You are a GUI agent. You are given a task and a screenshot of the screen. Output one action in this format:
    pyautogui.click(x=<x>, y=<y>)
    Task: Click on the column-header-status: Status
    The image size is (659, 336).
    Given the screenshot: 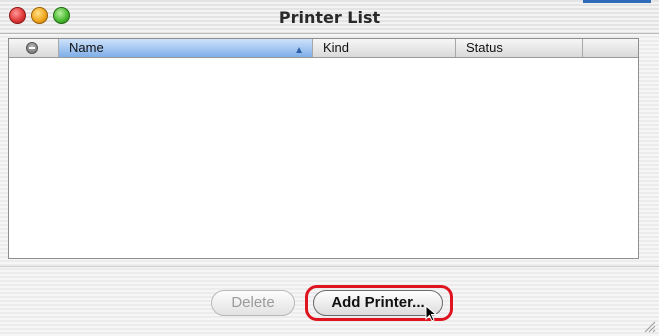 What is the action you would take?
    pyautogui.click(x=519, y=48)
    